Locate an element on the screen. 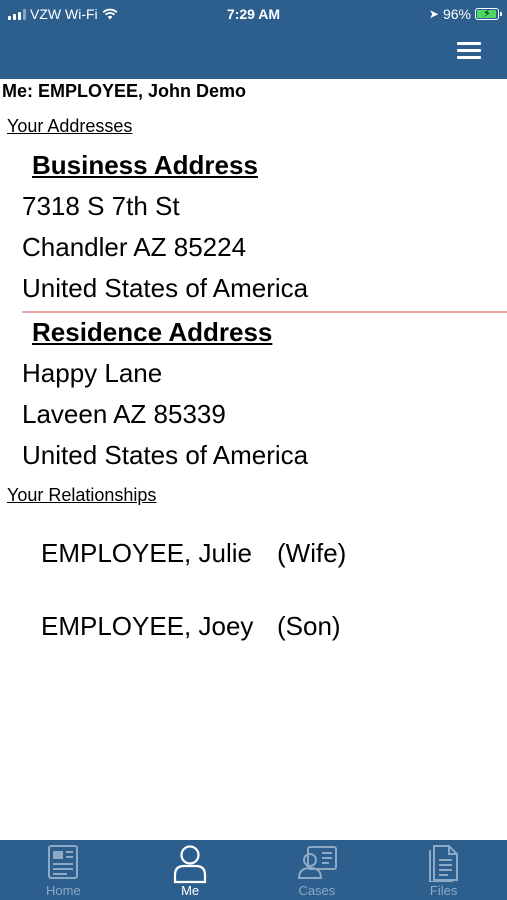  business-address-line1: 7318 S 7th St is located at coordinates (101, 206).